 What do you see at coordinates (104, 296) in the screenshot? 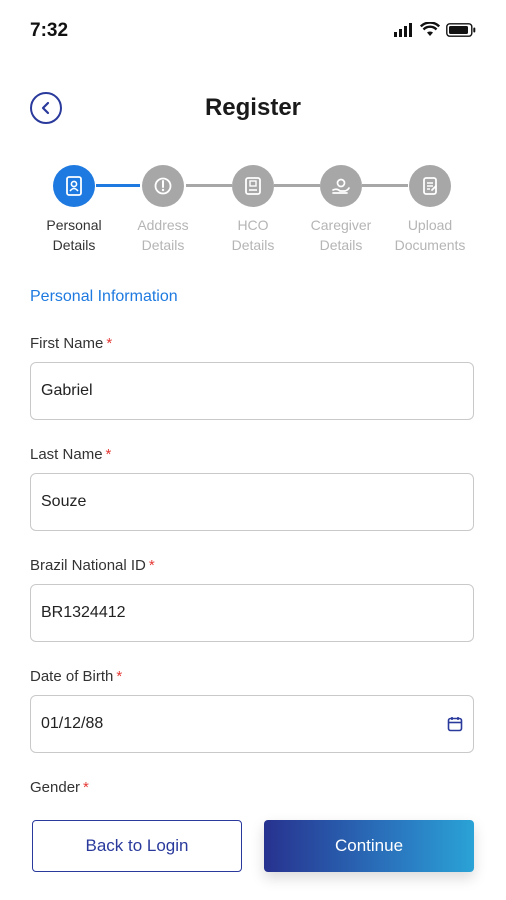
I see `section-title: Personal Information` at bounding box center [104, 296].